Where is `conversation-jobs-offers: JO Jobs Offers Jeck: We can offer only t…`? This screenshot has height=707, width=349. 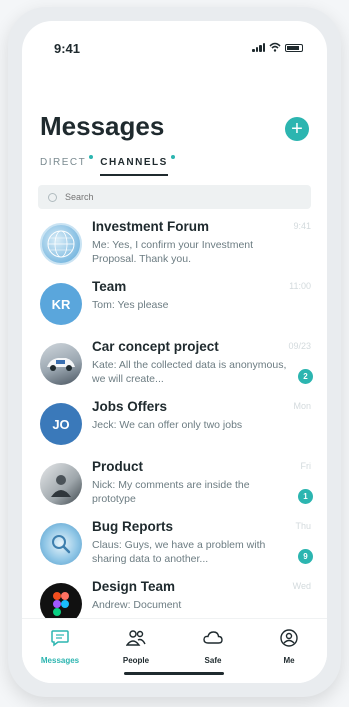
conversation-jobs-offers: JO Jobs Offers Jeck: We can offer only t… is located at coordinates (174, 429).